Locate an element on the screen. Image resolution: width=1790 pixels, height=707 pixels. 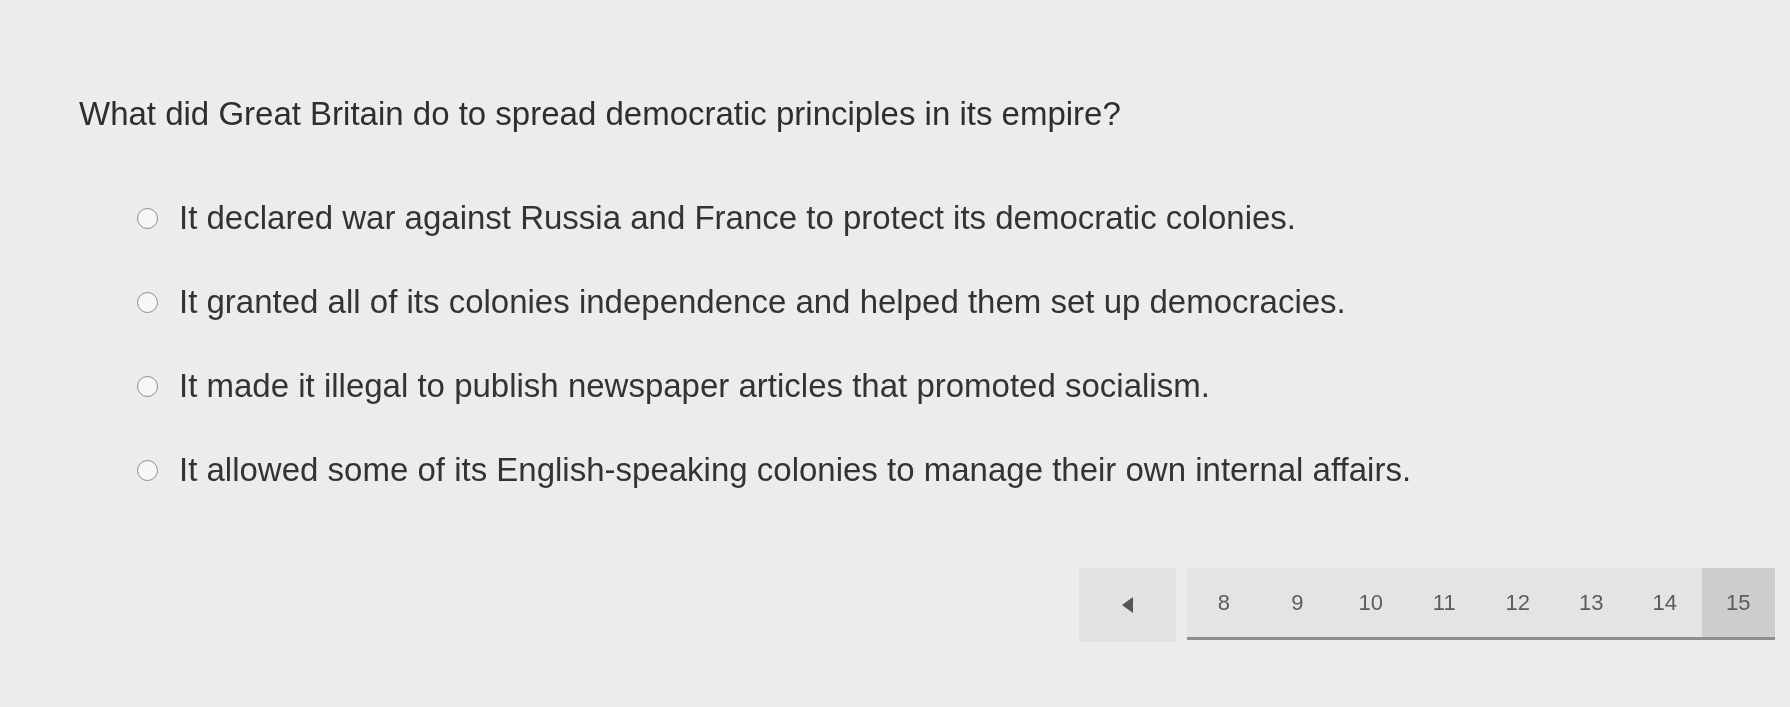
question-text: What did Great Britain do to spread democratic principles in its empire? is located at coordinates (600, 114).